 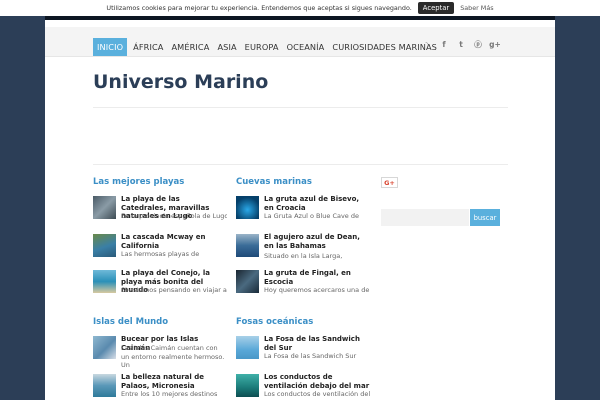 I want to click on facebook-icon: f, so click(x=444, y=44).